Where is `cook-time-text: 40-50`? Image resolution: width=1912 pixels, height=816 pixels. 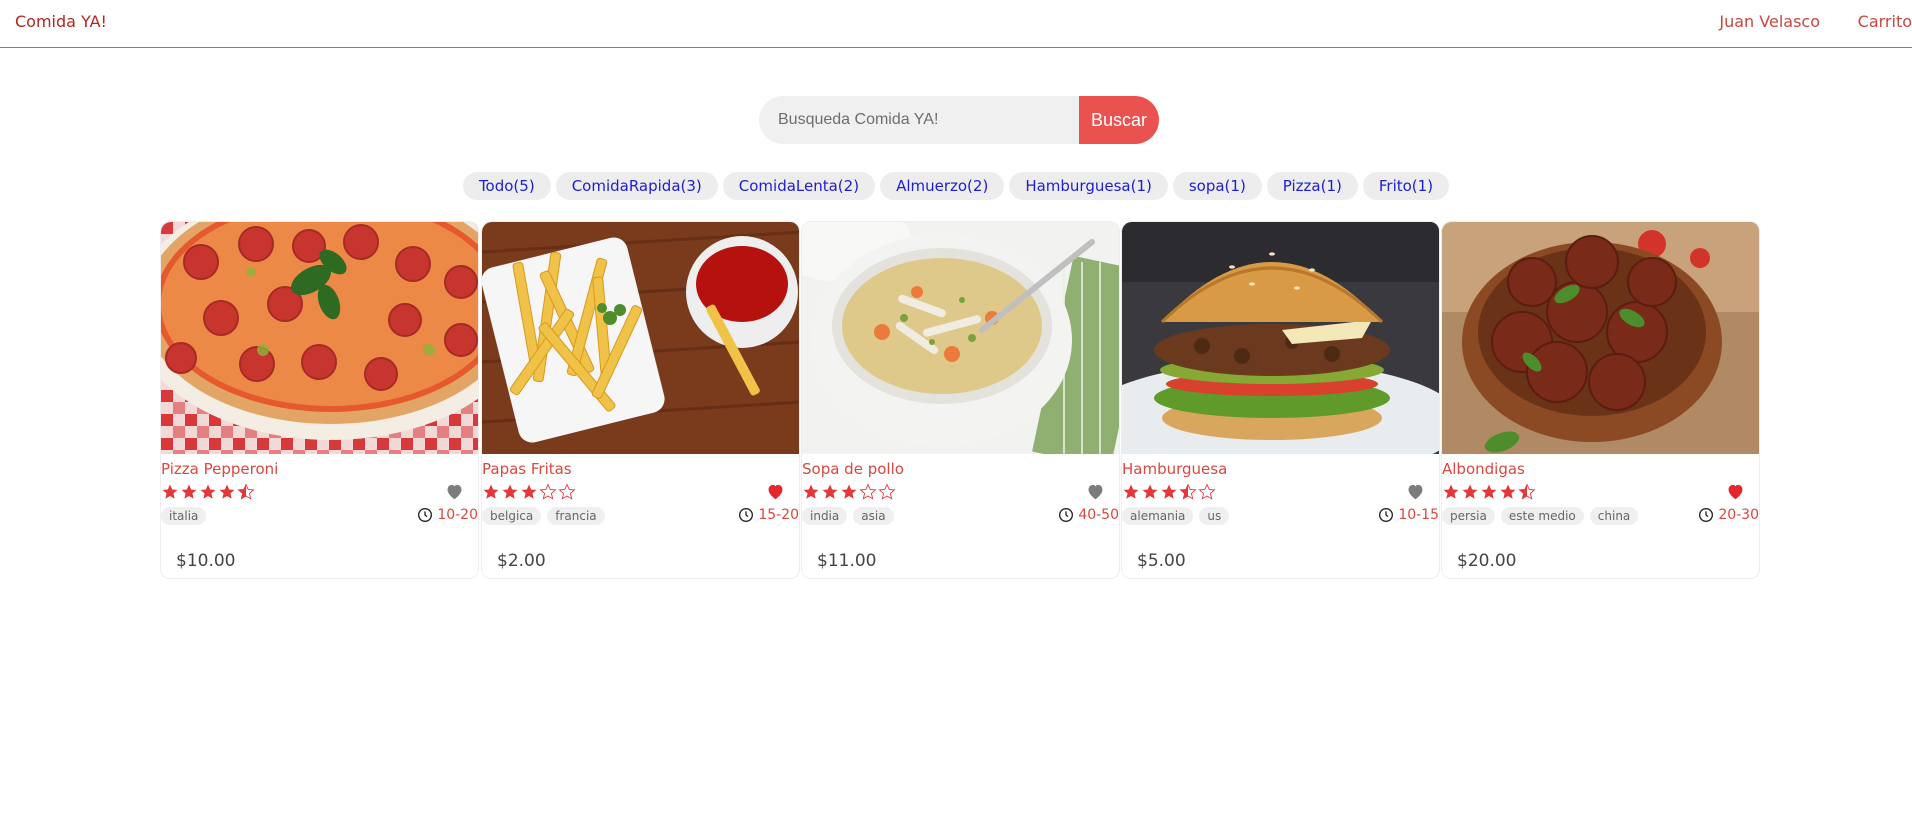
cook-time-text: 40-50 is located at coordinates (1098, 515).